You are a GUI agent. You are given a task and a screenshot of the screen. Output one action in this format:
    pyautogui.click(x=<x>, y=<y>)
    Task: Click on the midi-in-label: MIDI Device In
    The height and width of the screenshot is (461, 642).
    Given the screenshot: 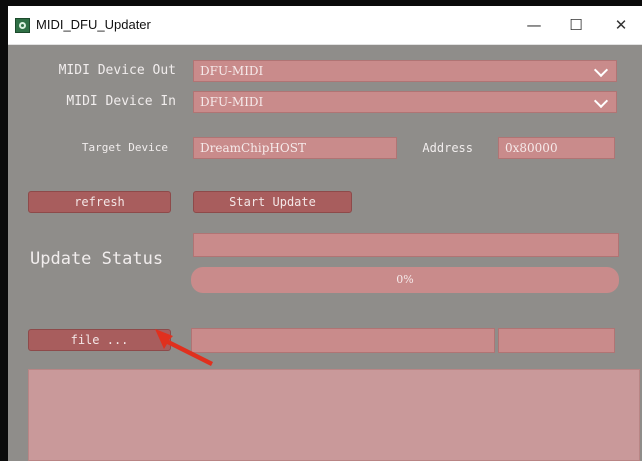 What is the action you would take?
    pyautogui.click(x=121, y=101)
    